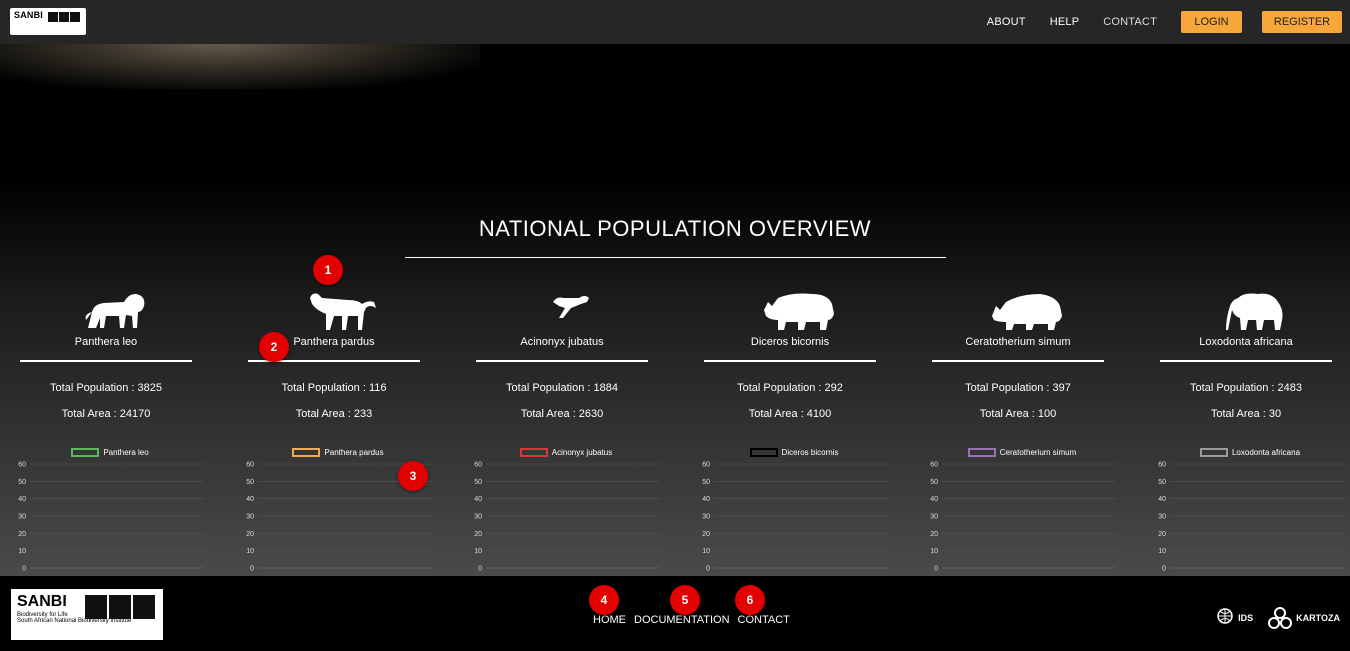 The width and height of the screenshot is (1350, 651). What do you see at coordinates (790, 342) in the screenshot?
I see `species-name: Diceros bicornis` at bounding box center [790, 342].